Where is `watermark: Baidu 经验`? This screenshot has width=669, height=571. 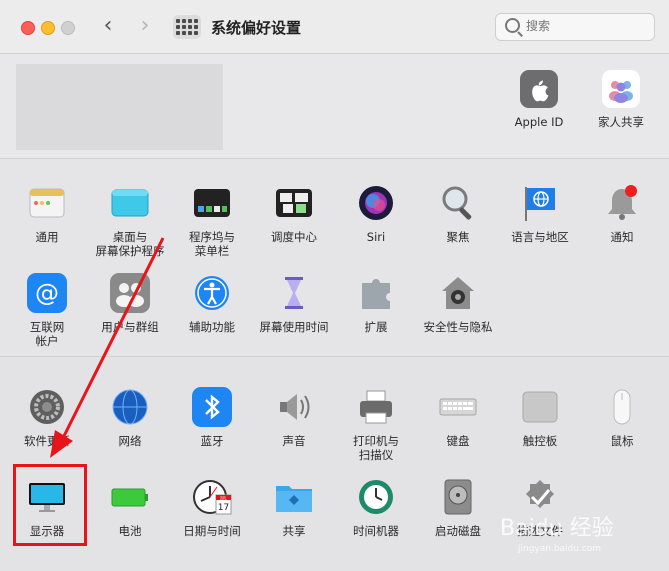 watermark: Baidu 经验 is located at coordinates (557, 528).